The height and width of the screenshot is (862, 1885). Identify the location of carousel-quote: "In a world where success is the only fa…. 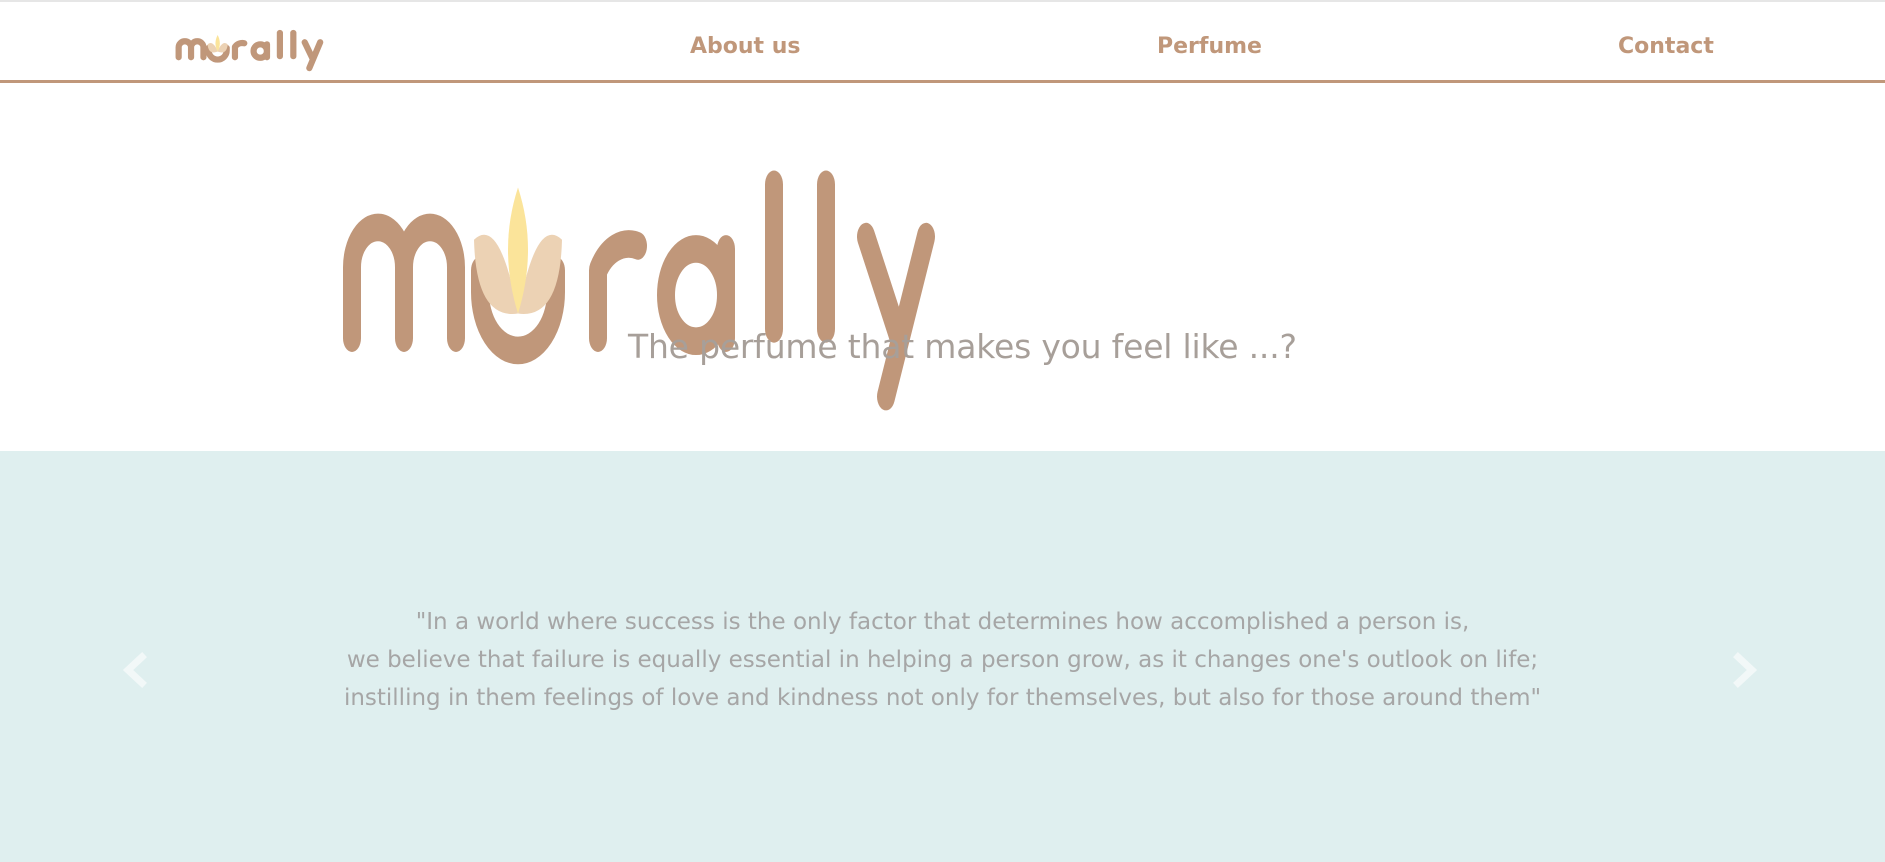
(942, 660).